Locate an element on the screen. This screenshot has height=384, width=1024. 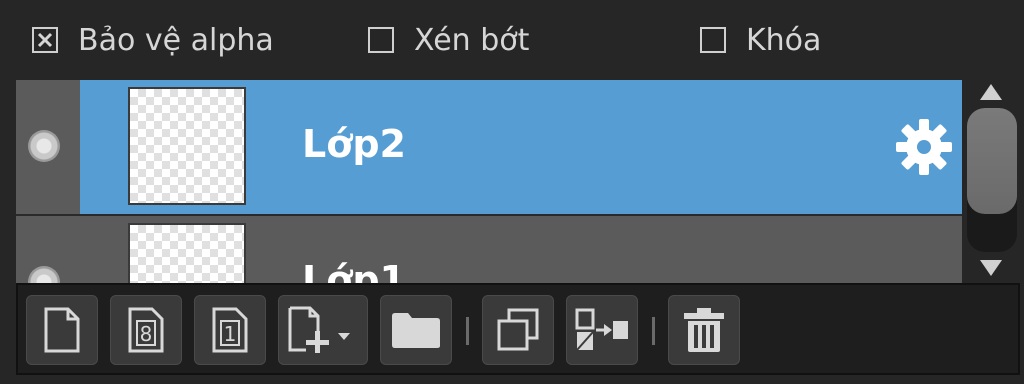
scroll-up-arrow-icon is located at coordinates (991, 92).